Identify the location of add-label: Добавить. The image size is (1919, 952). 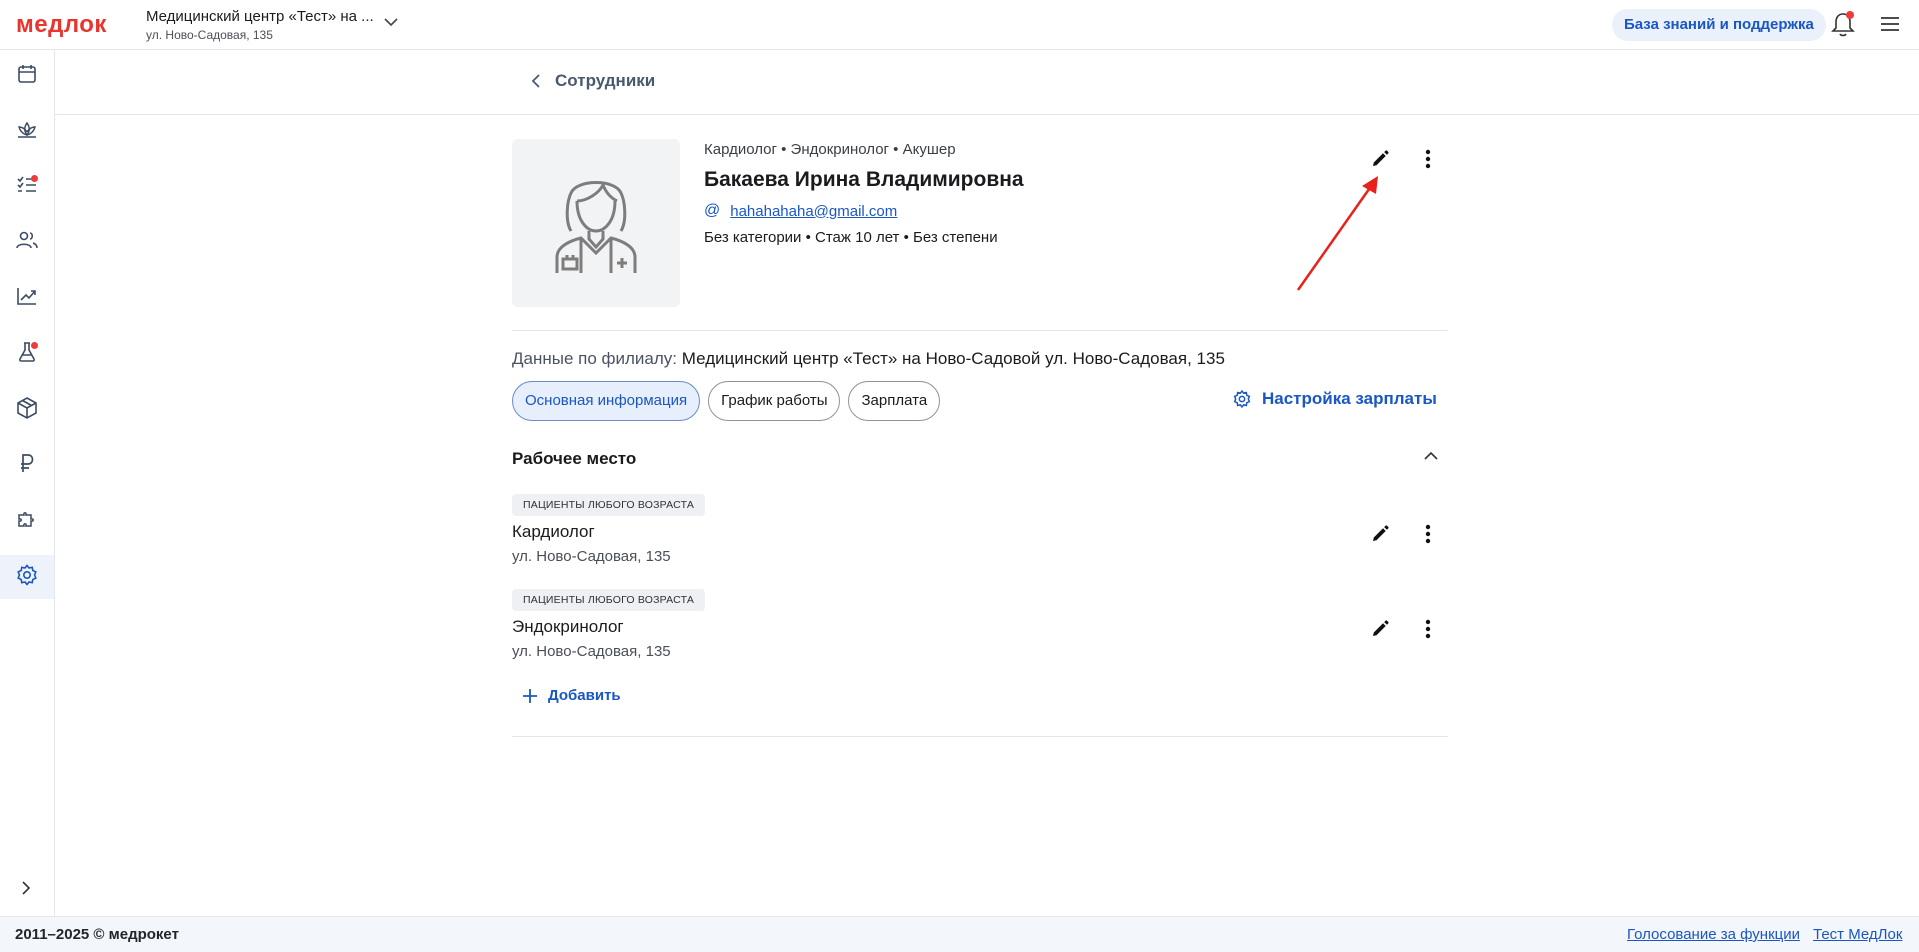
(584, 695).